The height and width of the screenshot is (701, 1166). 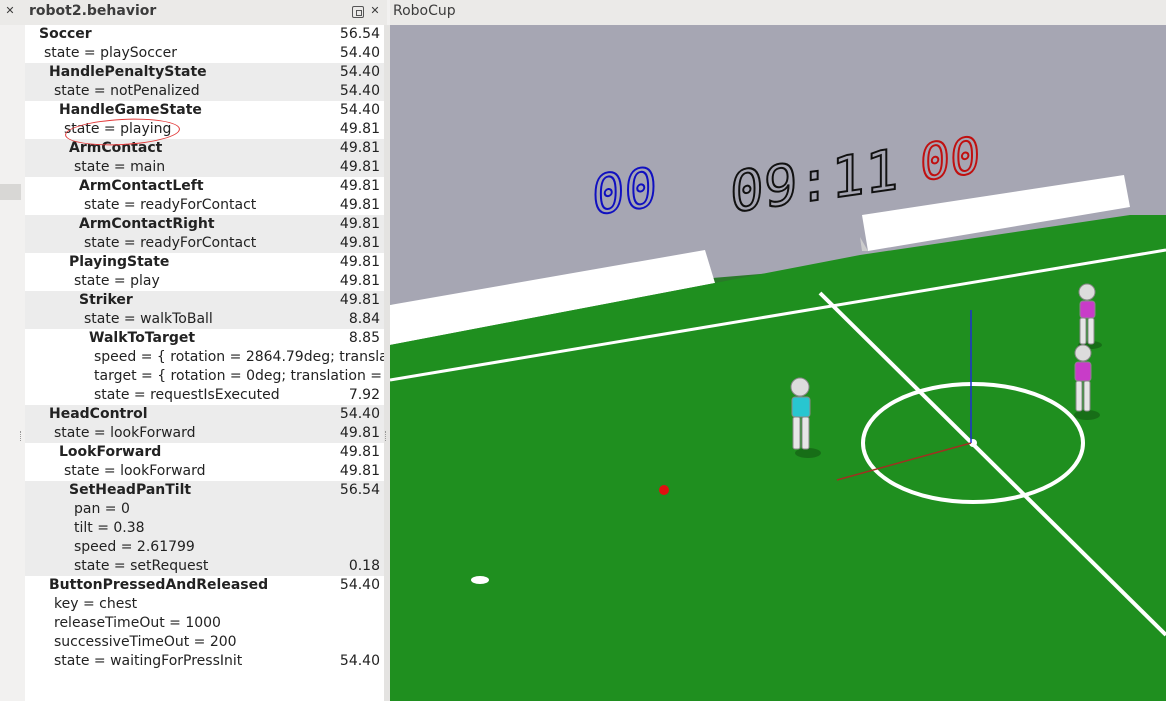 I want to click on tree-row: HandlePenaltyState 54.40, so click(x=204, y=72).